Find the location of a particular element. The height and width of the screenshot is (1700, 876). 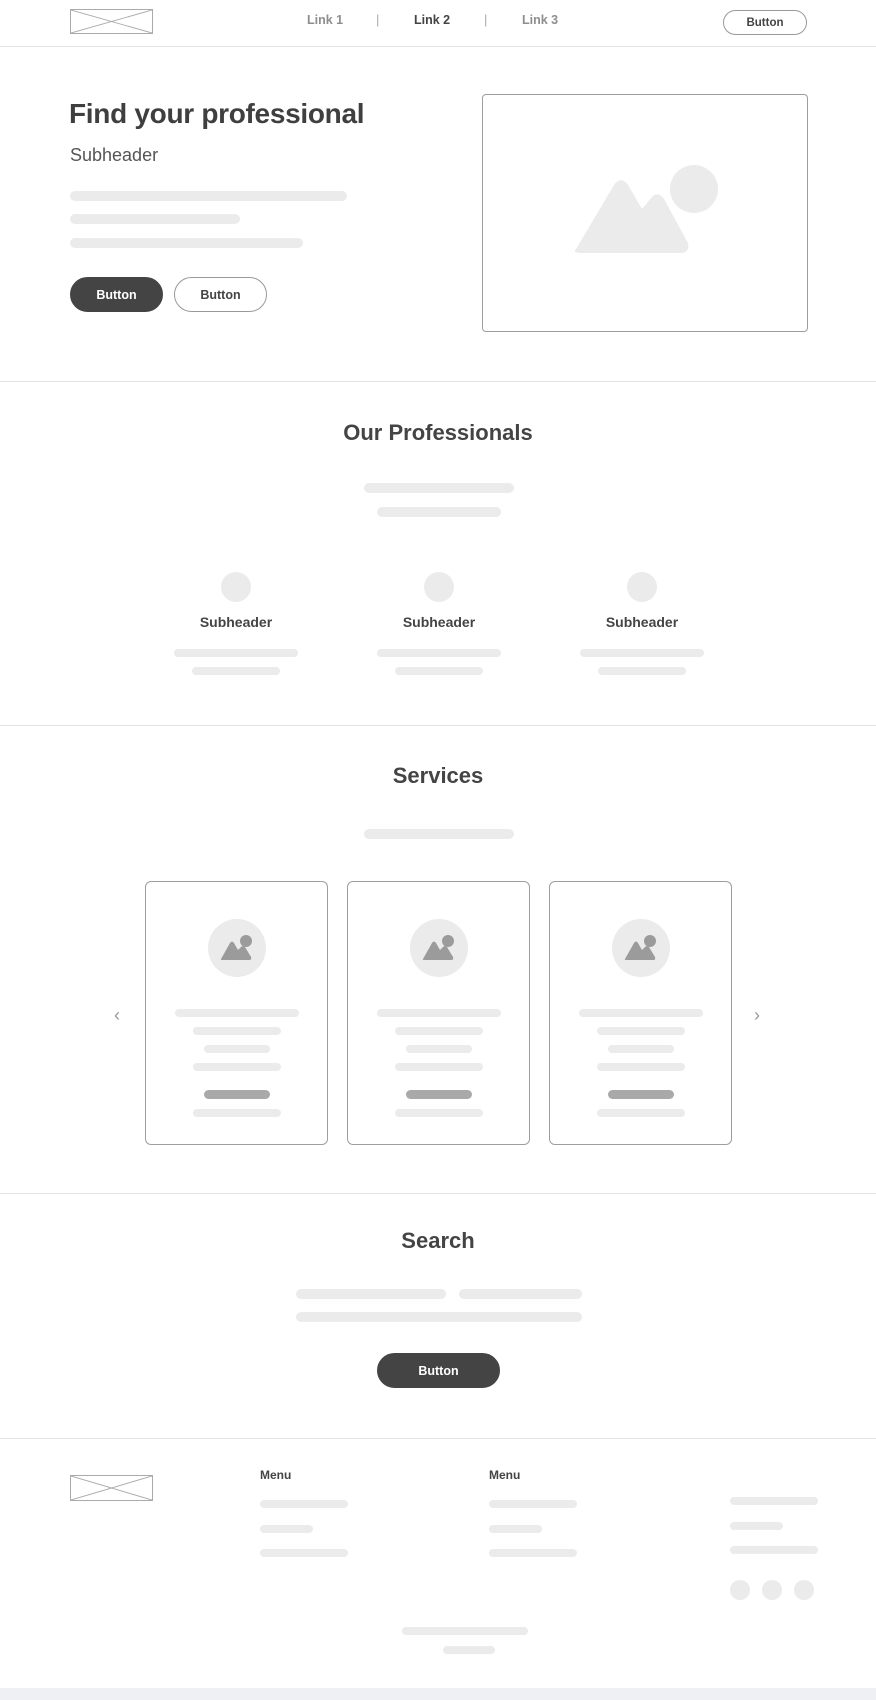

hero-primary-button: Button is located at coordinates (116, 294).